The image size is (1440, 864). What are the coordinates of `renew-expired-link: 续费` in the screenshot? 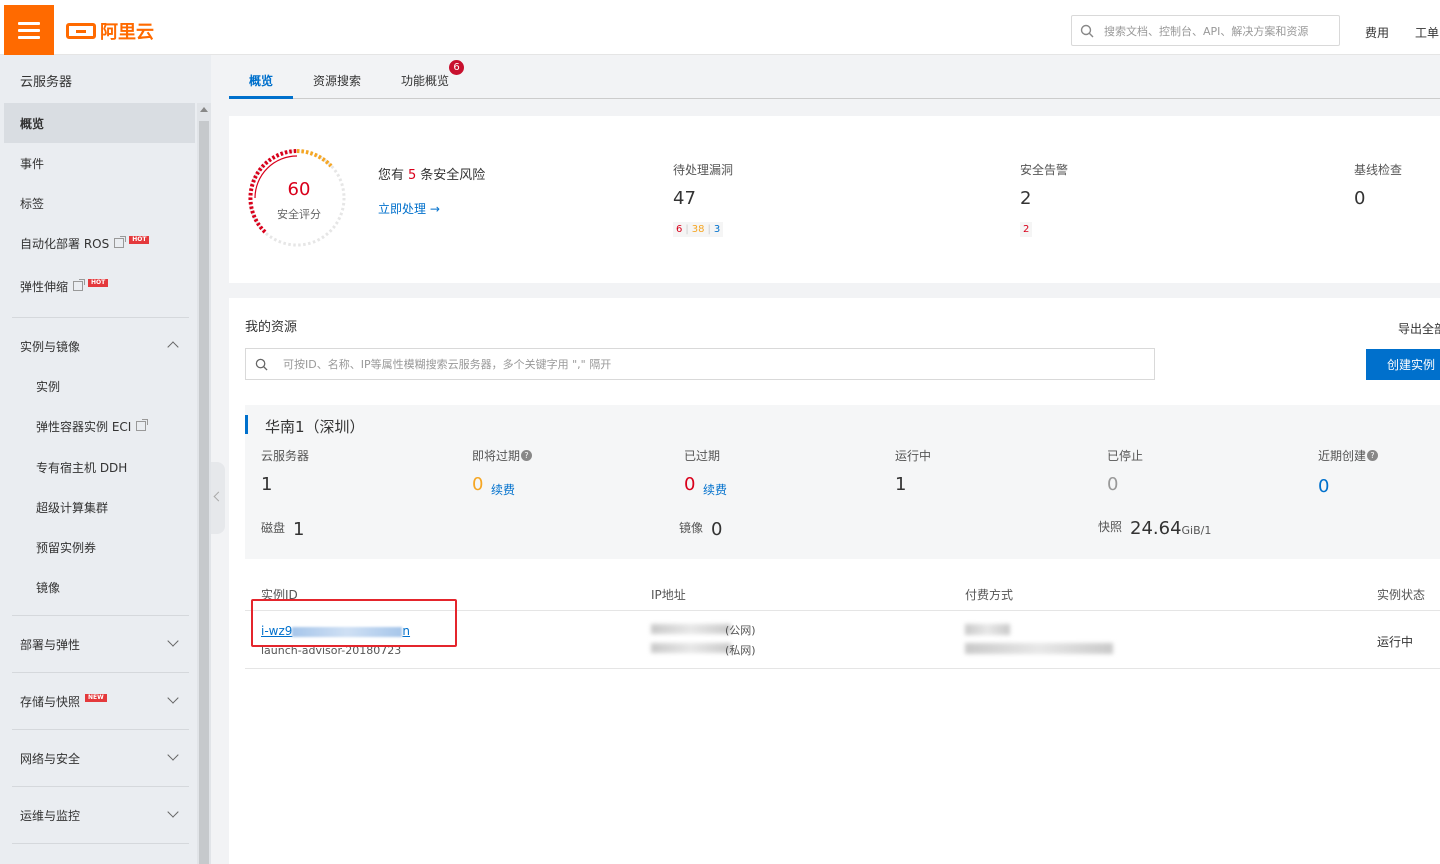 It's located at (715, 489).